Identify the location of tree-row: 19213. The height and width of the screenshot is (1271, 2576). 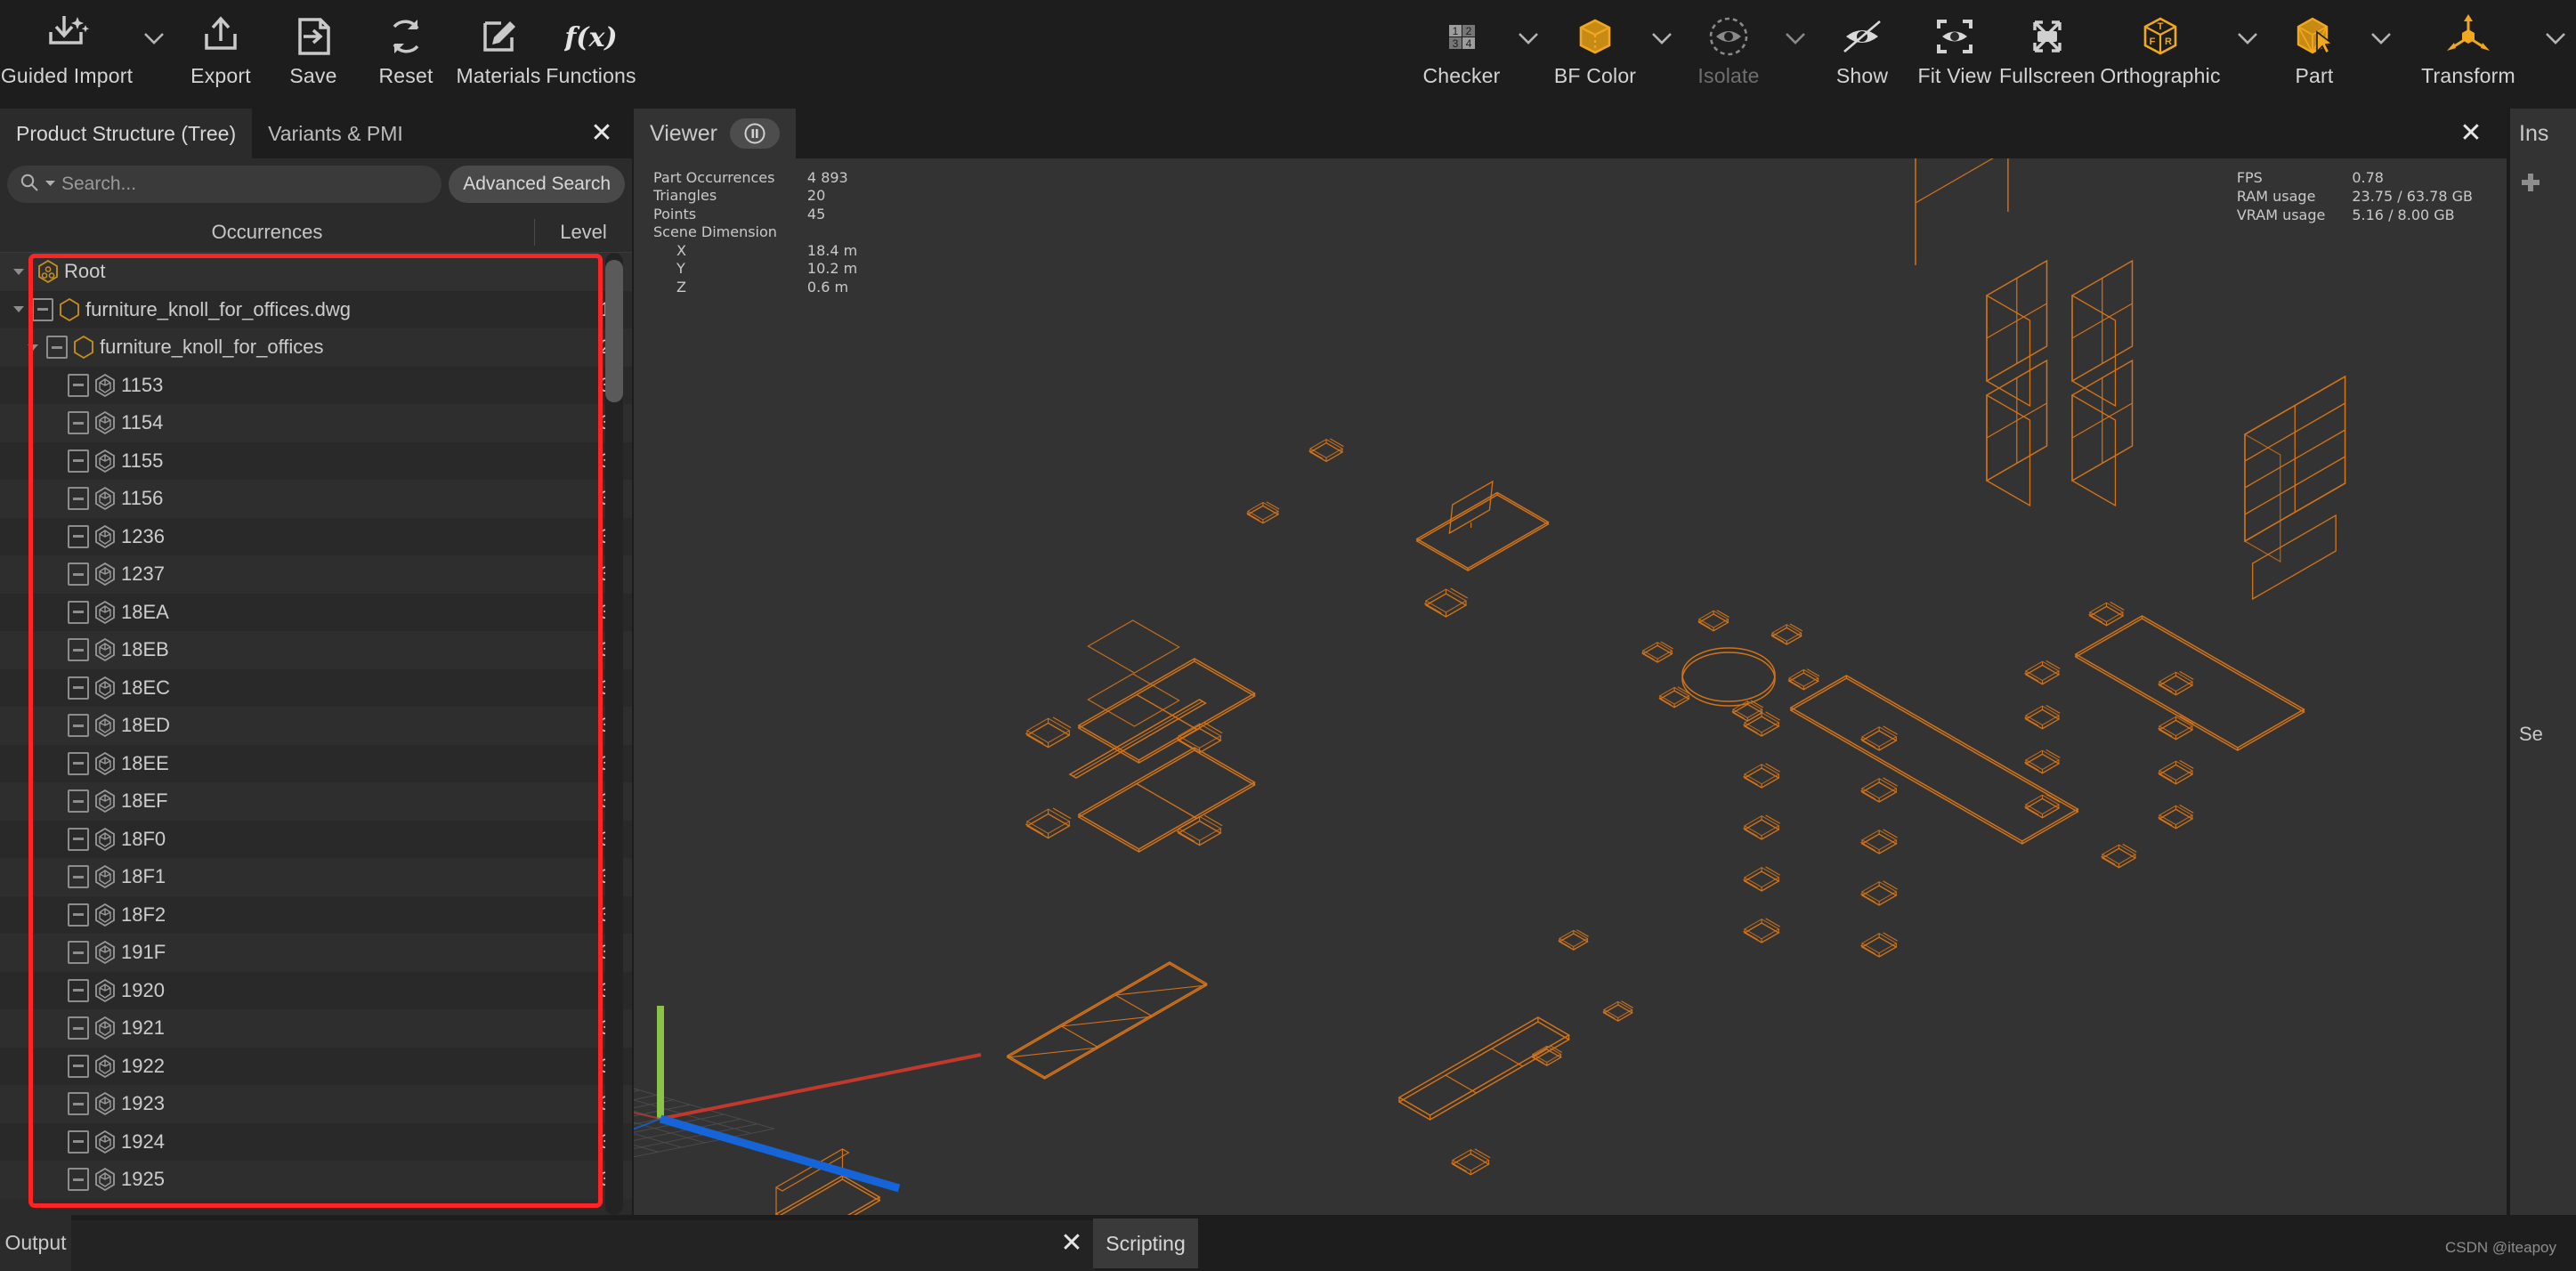
(316, 1028).